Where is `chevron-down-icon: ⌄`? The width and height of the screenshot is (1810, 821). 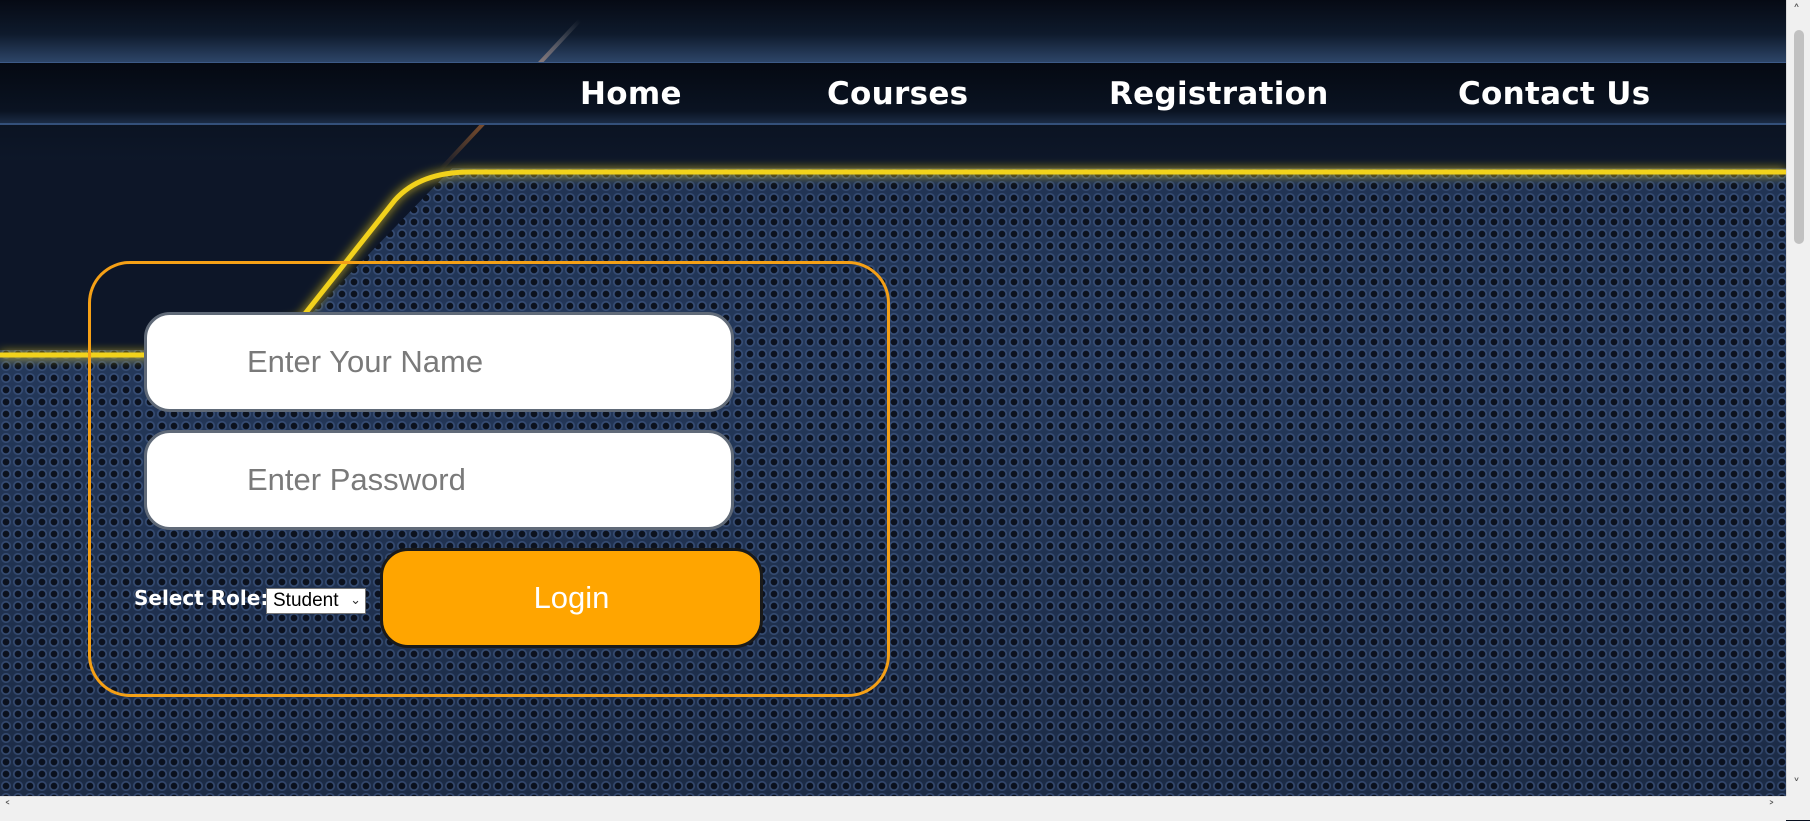 chevron-down-icon: ⌄ is located at coordinates (355, 599).